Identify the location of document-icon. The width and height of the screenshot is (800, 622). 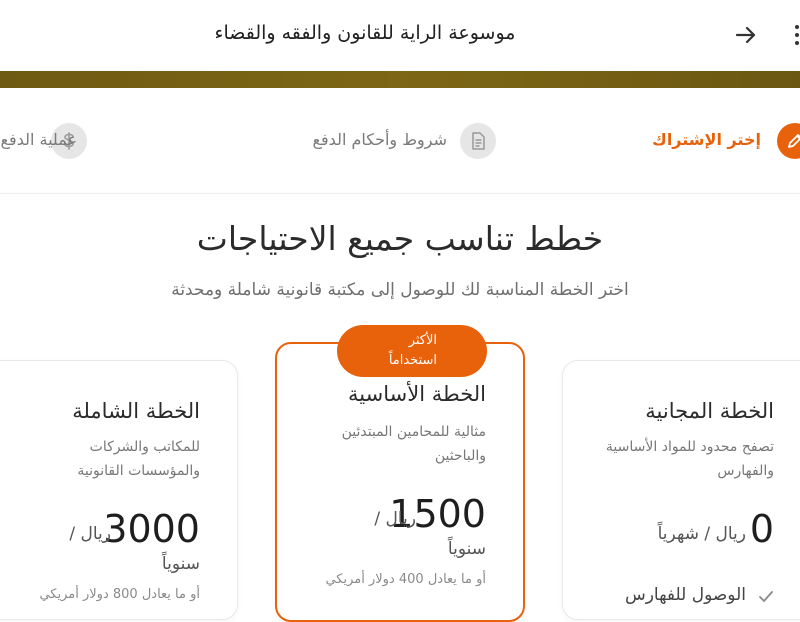
(478, 141).